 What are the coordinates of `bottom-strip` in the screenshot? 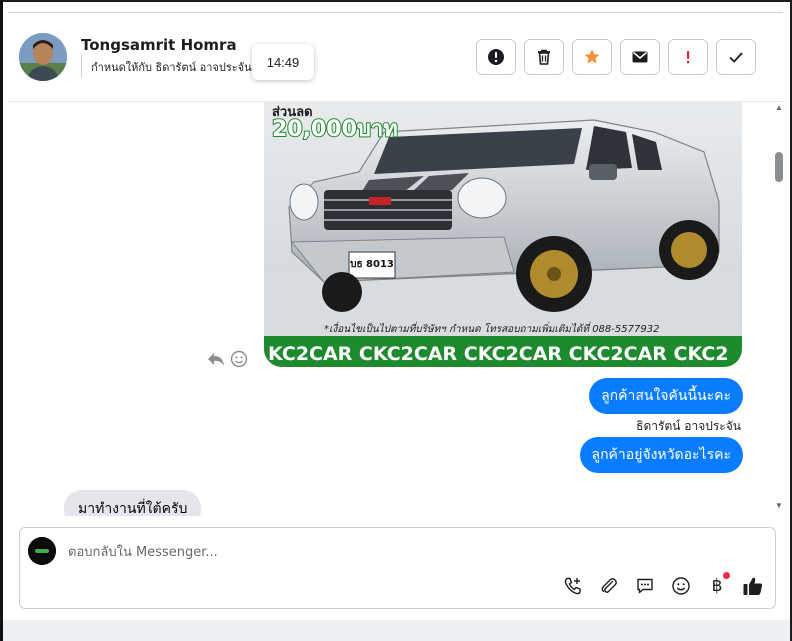 It's located at (396, 630).